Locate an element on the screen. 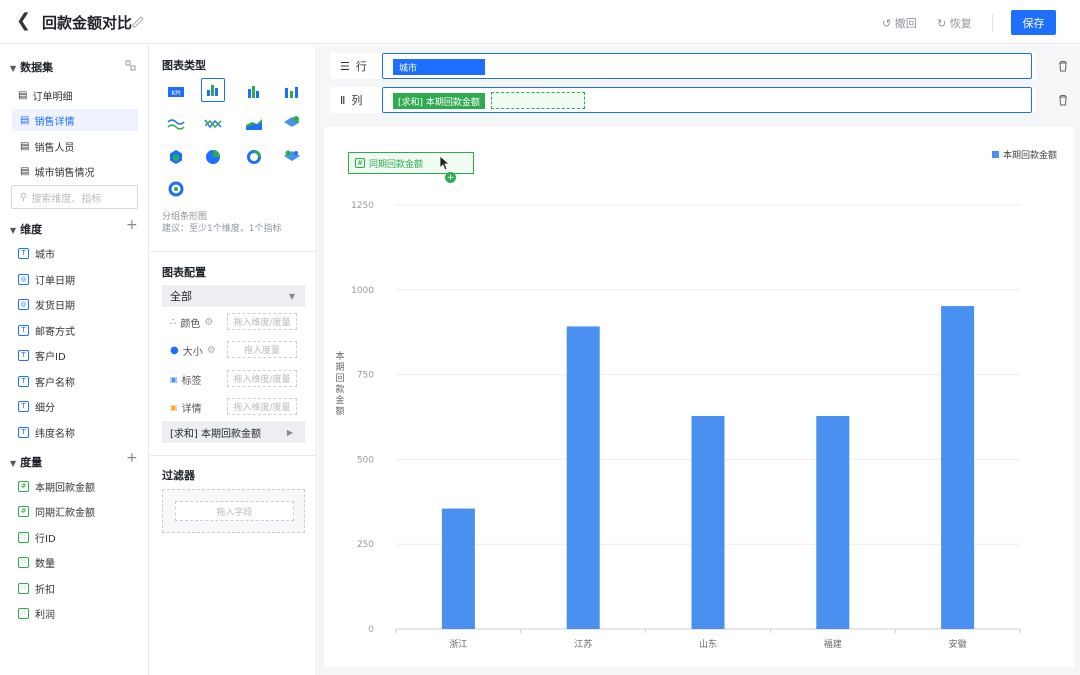  chart-legend: 本期回款金额 is located at coordinates (1024, 154).